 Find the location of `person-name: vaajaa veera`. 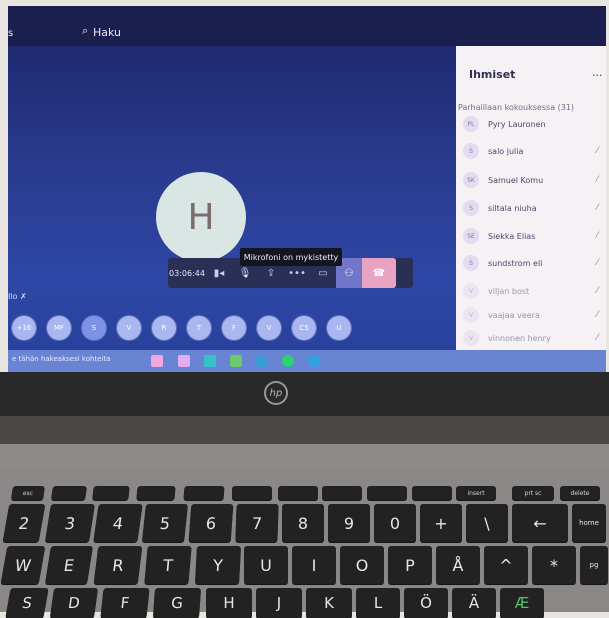

person-name: vaajaa veera is located at coordinates (514, 315).